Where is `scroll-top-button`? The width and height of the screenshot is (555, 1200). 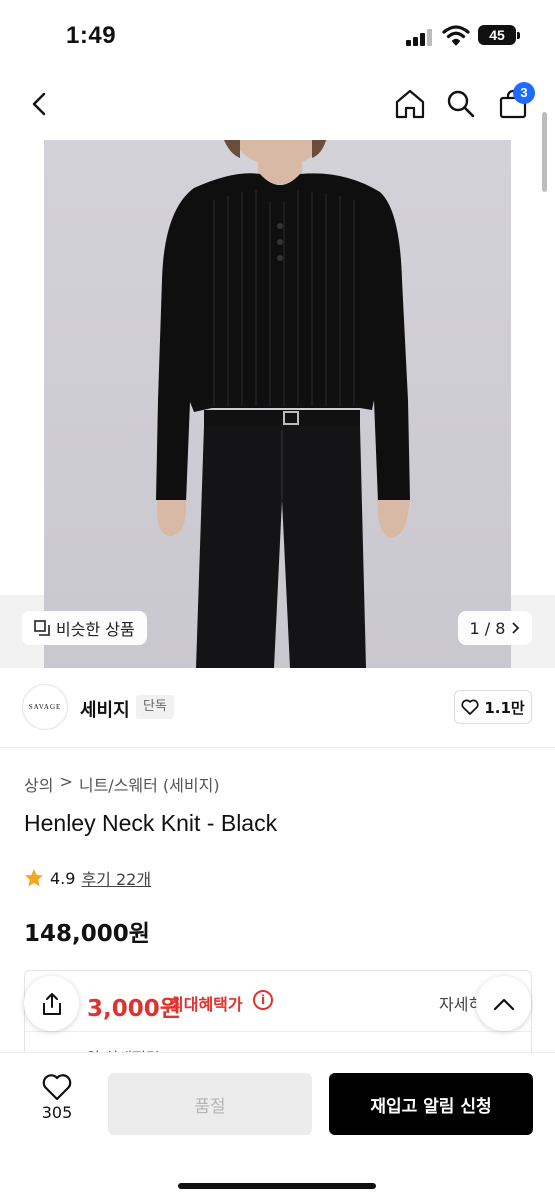
scroll-top-button is located at coordinates (503, 1003).